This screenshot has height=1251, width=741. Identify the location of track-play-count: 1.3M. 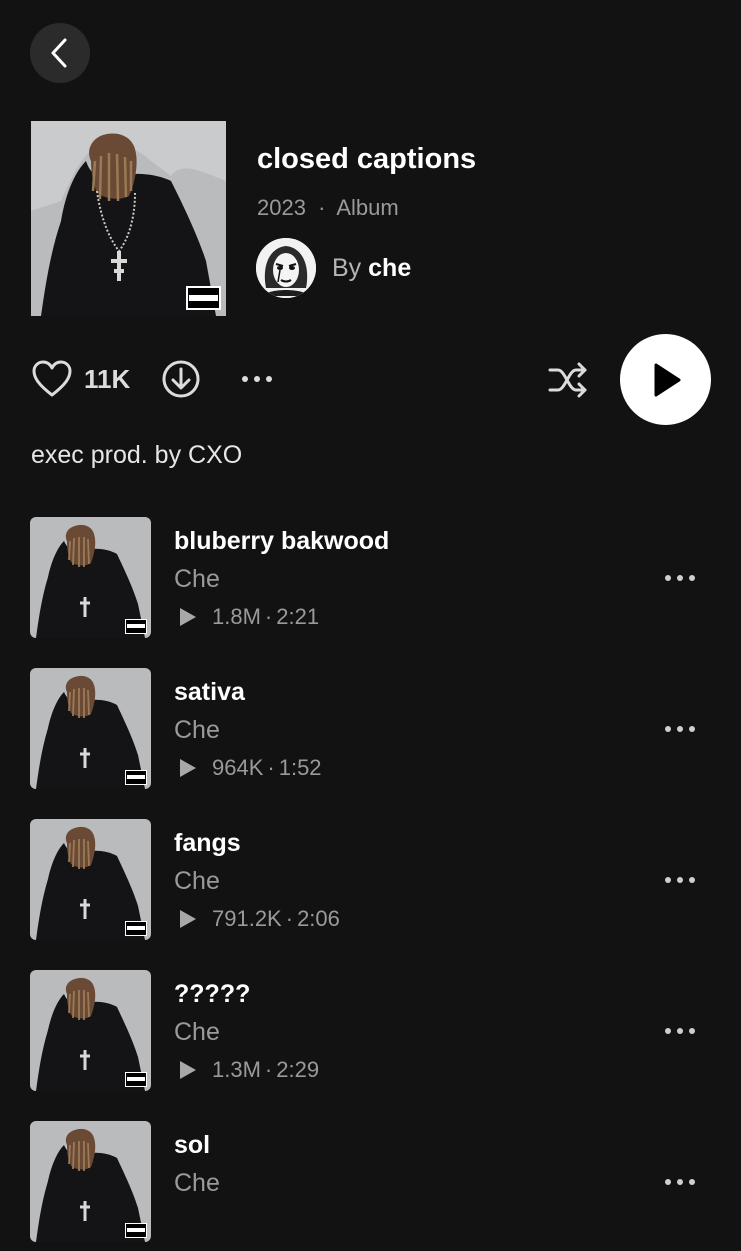
(236, 1069).